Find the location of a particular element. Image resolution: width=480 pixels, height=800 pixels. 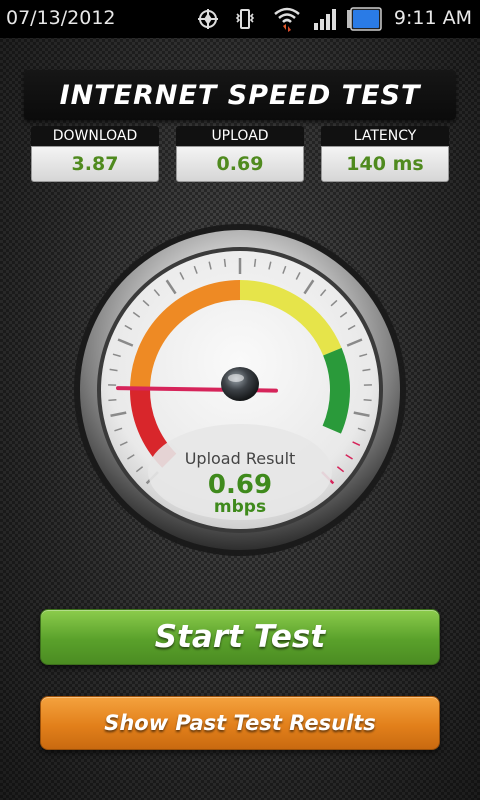

signal-icon is located at coordinates (326, 19).